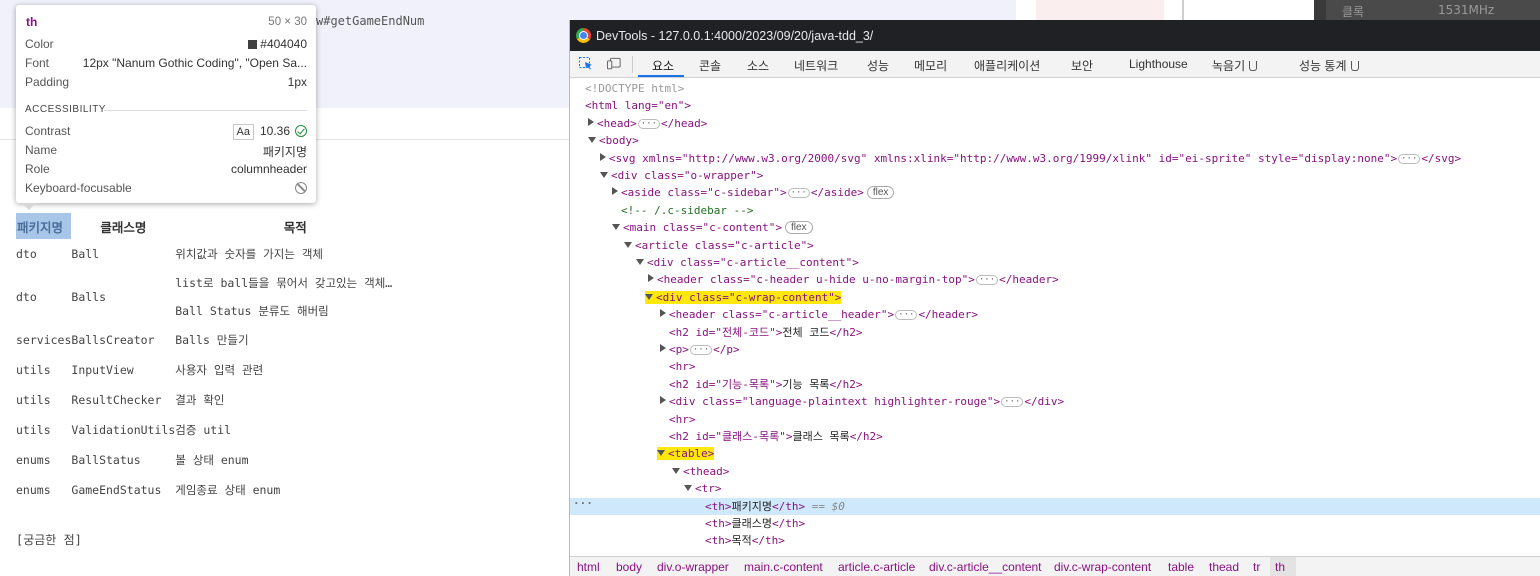  I want to click on cell-purpose: 볼 상태 enum, so click(212, 460).